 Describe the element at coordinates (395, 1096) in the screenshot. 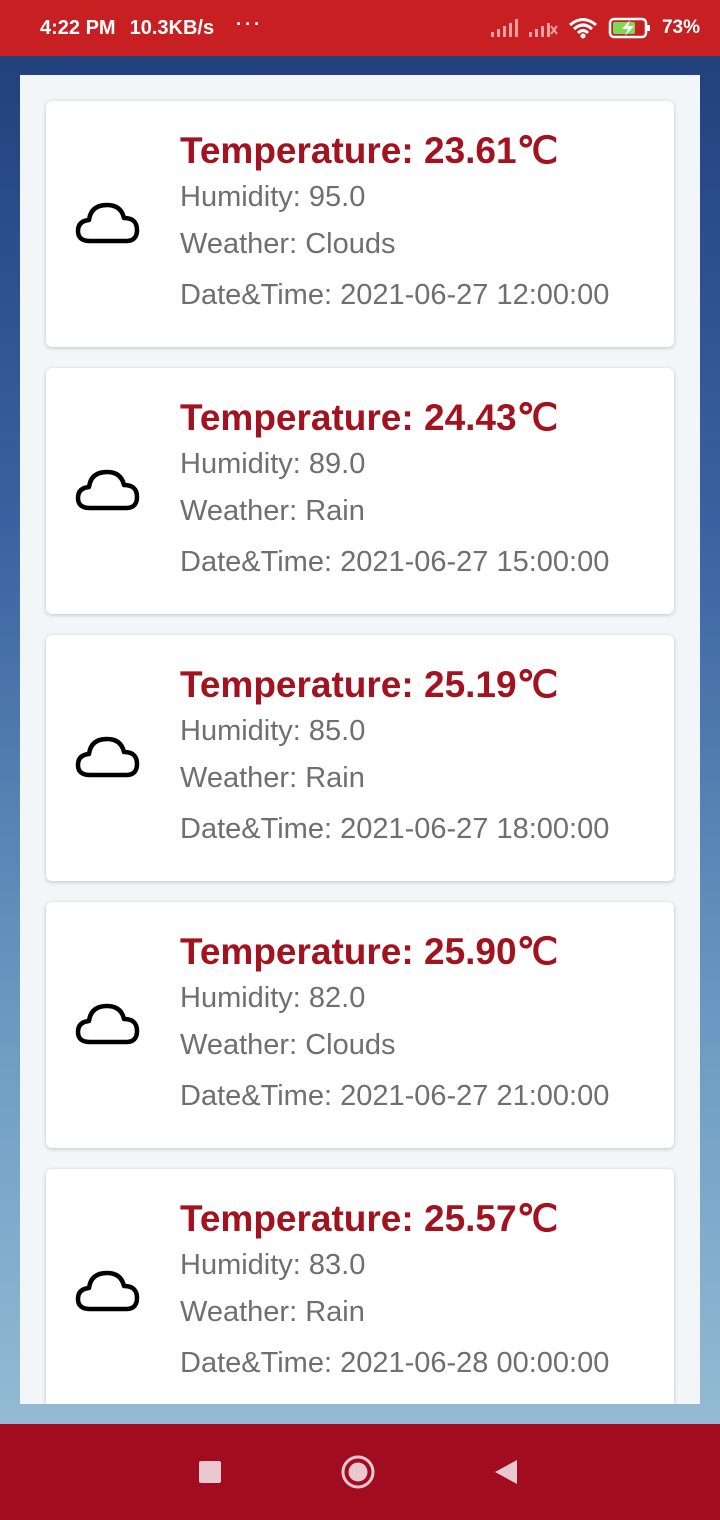

I see `datetime-label: Date&Time: 2021-06-27 21:00:00` at that location.